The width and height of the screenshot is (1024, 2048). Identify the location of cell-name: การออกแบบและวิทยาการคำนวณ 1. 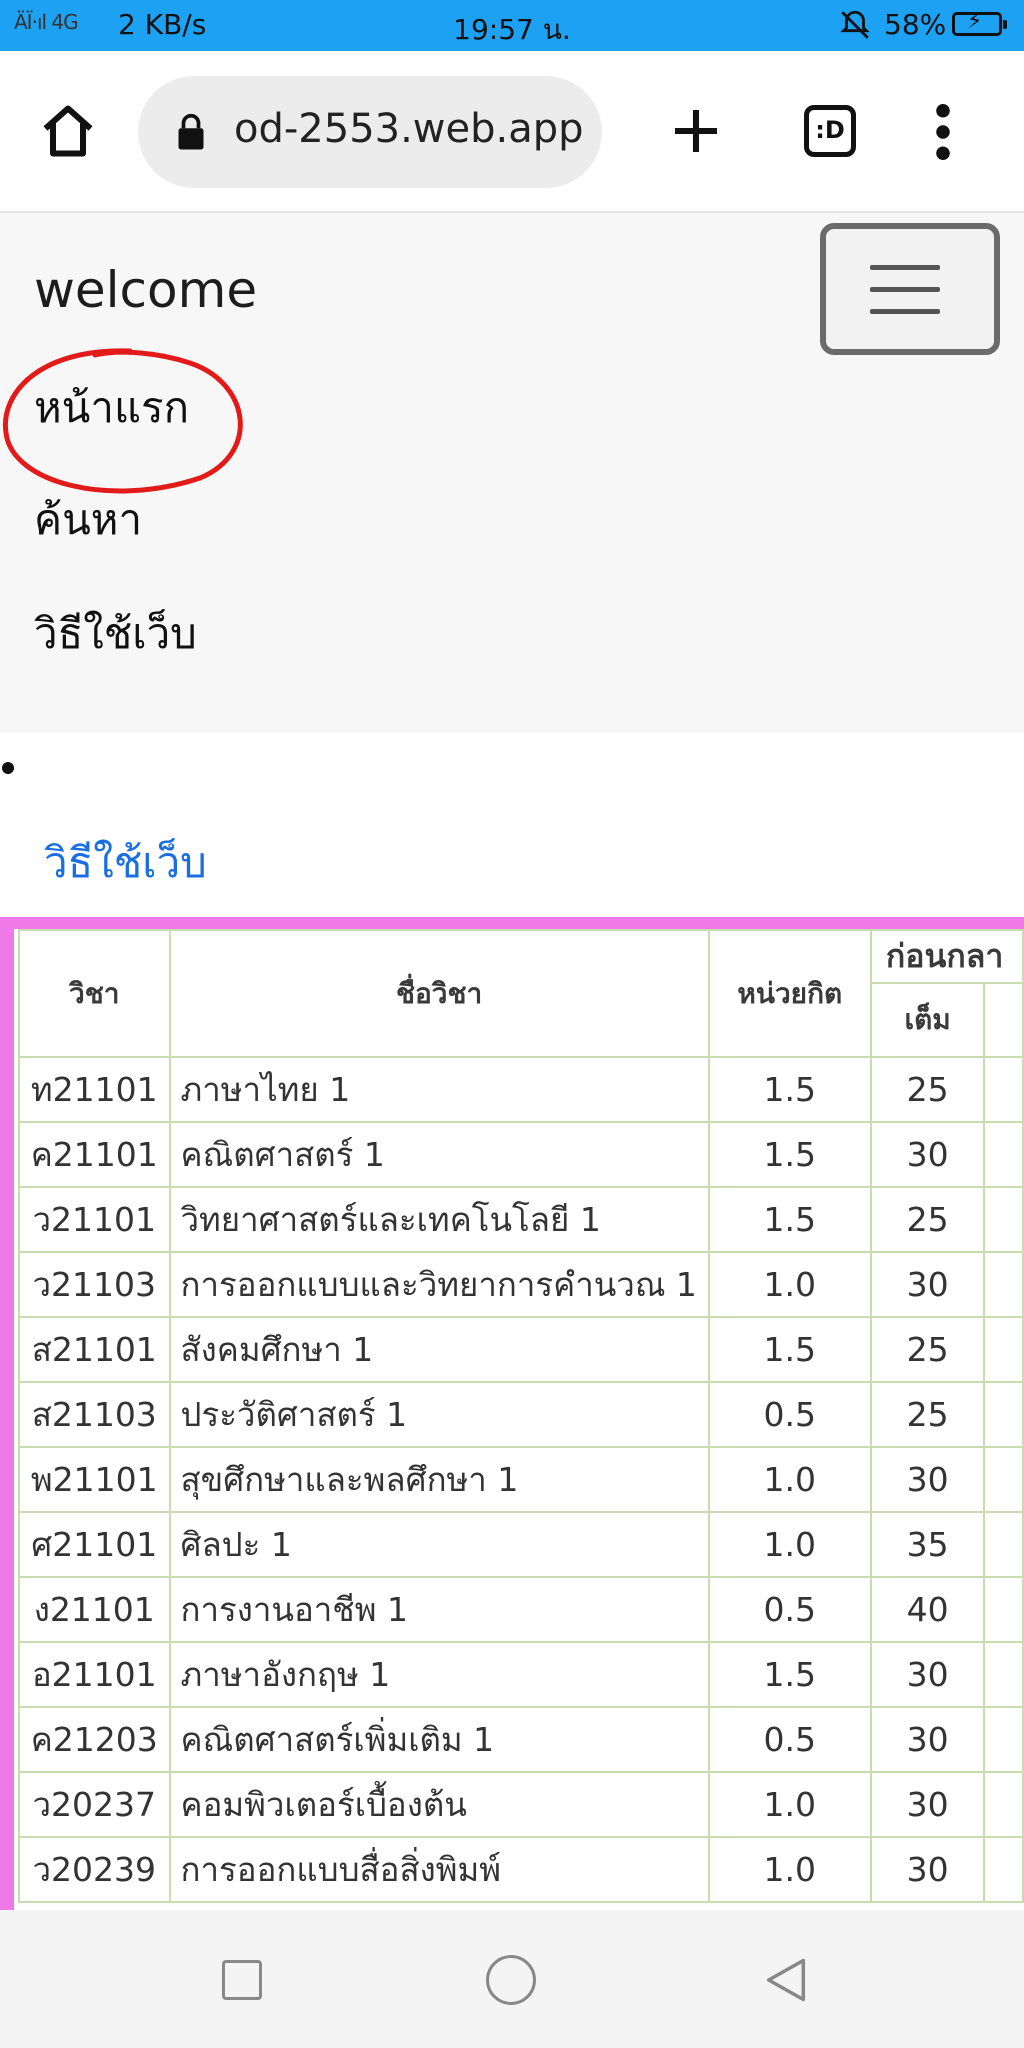
(439, 1284).